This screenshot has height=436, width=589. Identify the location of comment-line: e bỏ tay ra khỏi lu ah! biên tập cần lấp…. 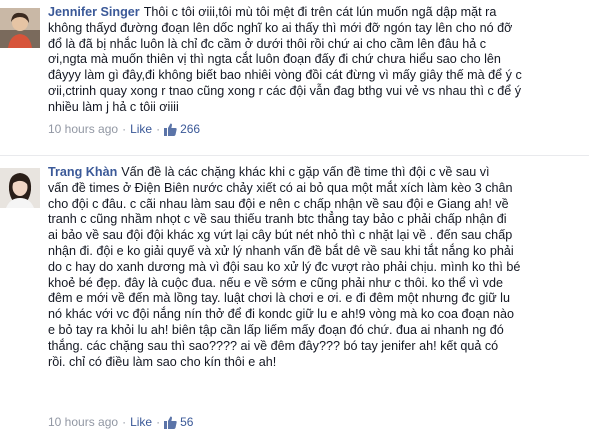
(276, 329).